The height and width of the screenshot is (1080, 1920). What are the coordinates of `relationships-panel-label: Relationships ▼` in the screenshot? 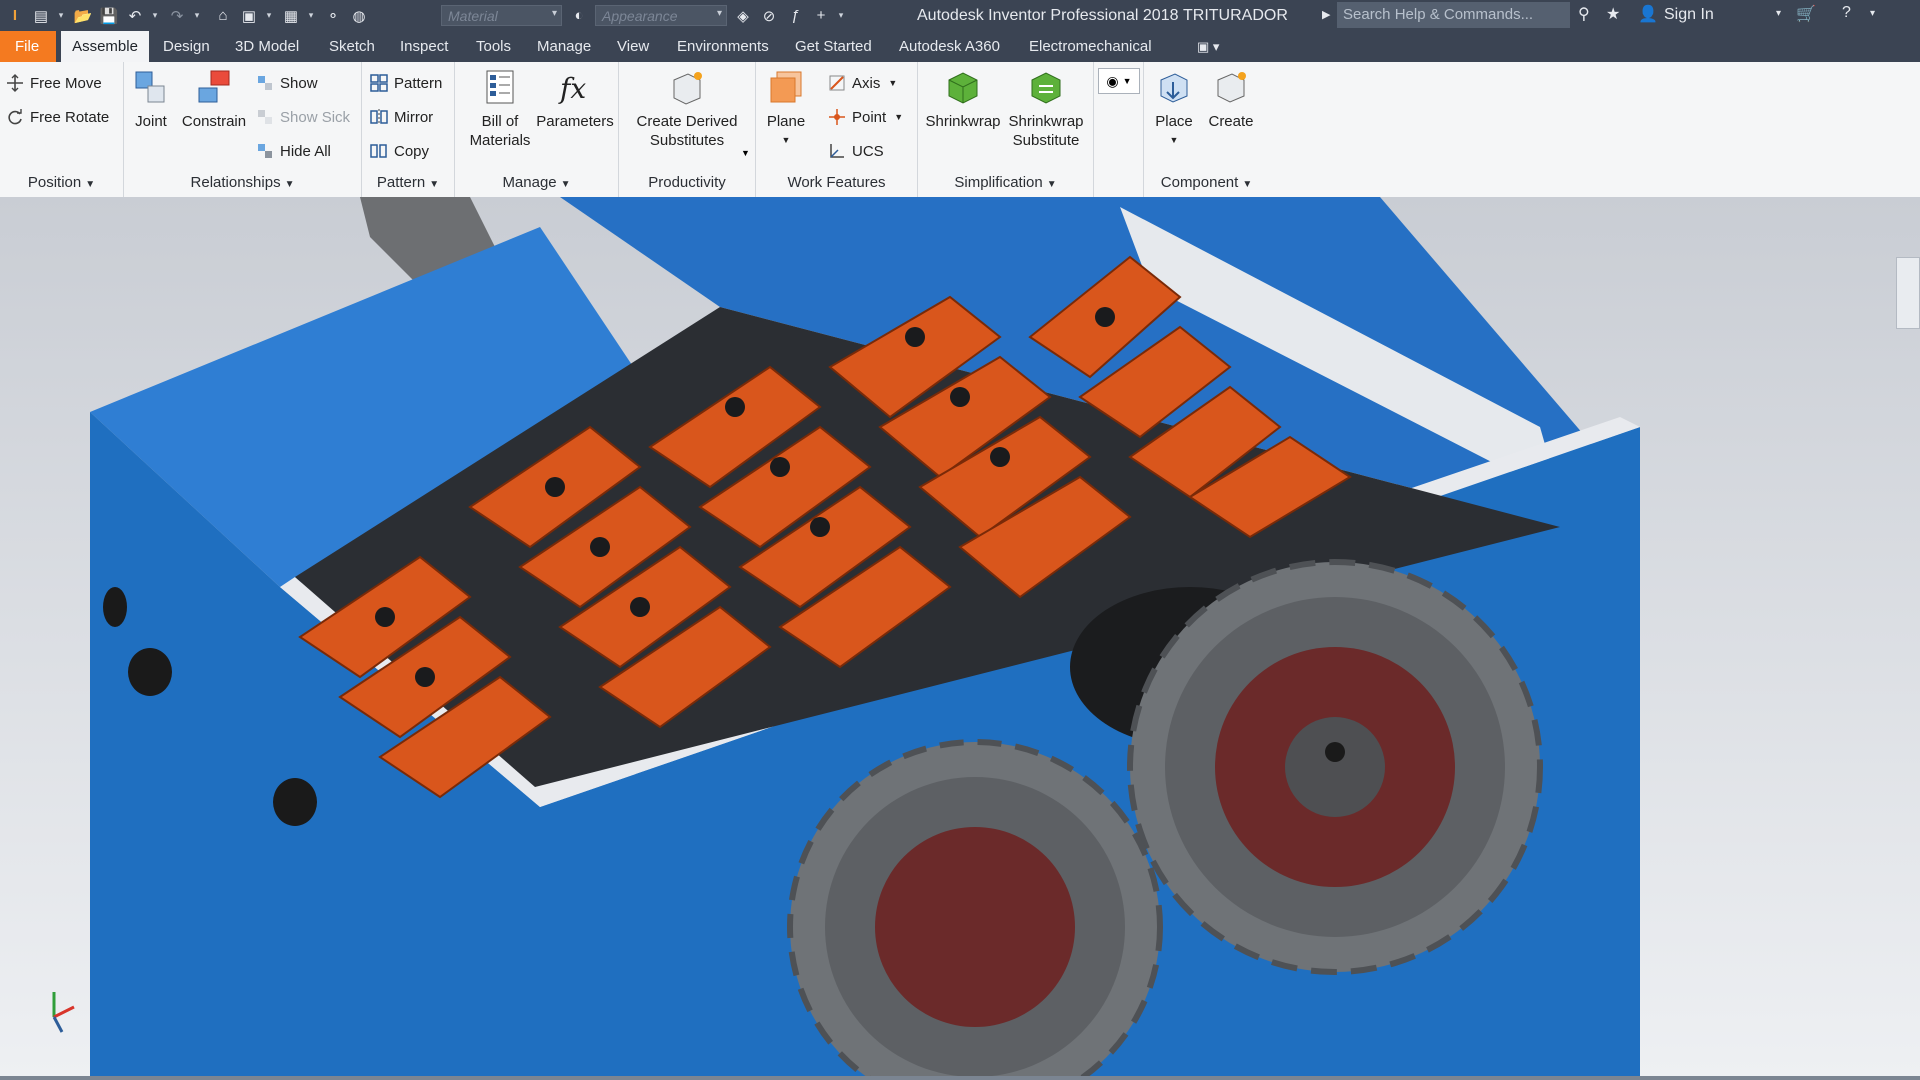 It's located at (242, 182).